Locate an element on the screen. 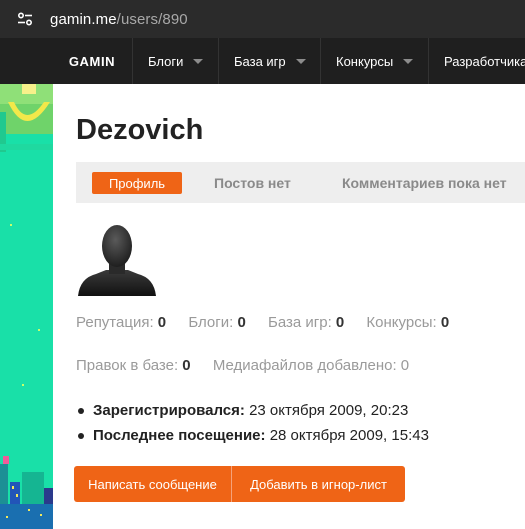 This screenshot has height=529, width=525. stat-contests: Конкурсы: 0 is located at coordinates (407, 322).